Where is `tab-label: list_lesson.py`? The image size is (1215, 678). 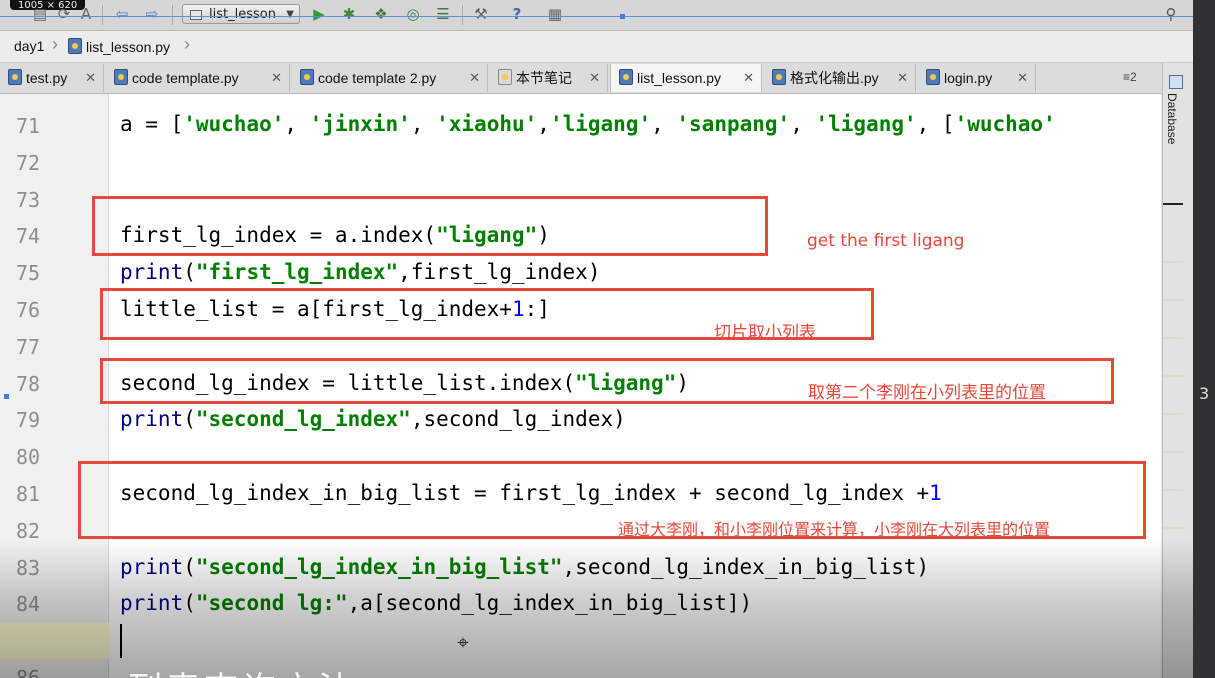 tab-label: list_lesson.py is located at coordinates (679, 78).